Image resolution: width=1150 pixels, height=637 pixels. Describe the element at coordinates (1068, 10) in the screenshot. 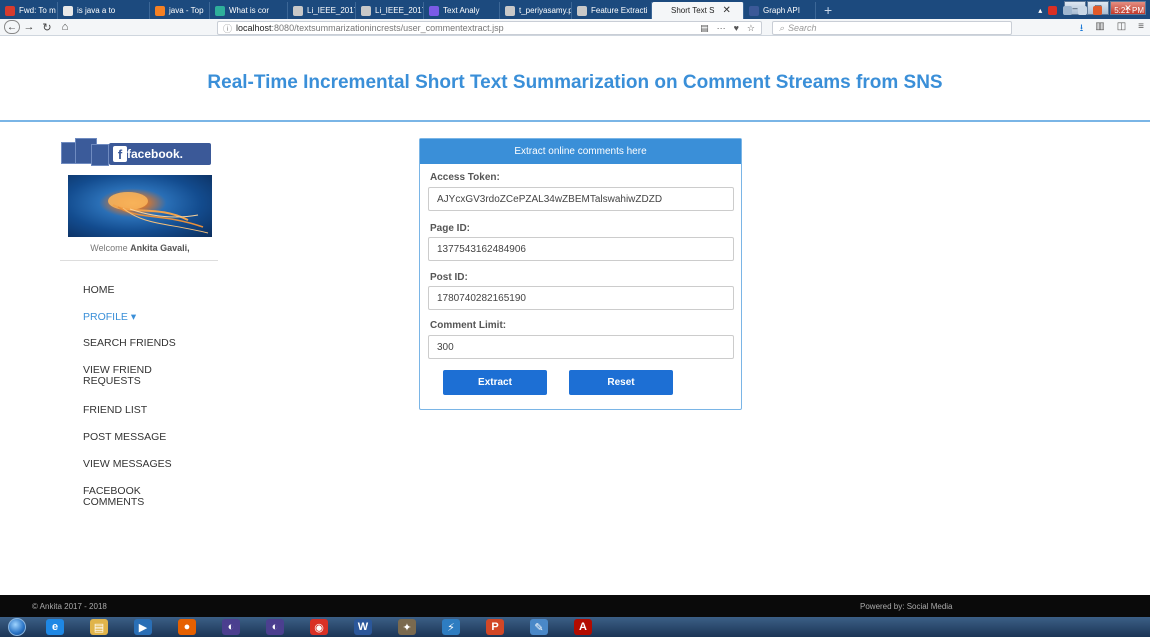

I see `tray-network-icon` at that location.